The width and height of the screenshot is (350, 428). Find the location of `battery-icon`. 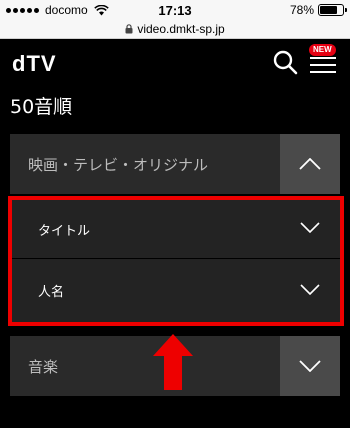

battery-icon is located at coordinates (332, 10).